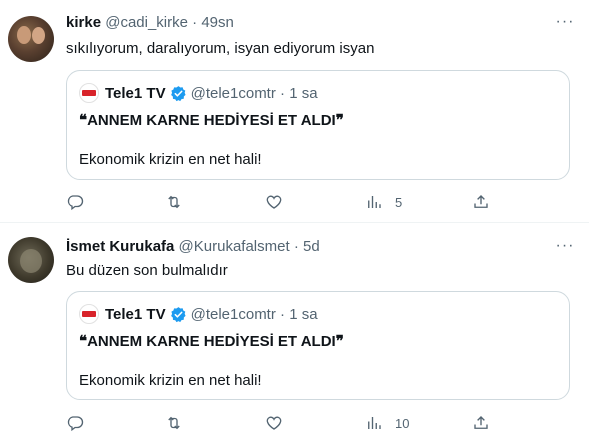 The height and width of the screenshot is (441, 589). Describe the element at coordinates (217, 22) in the screenshot. I see `timestamp: 49sn` at that location.